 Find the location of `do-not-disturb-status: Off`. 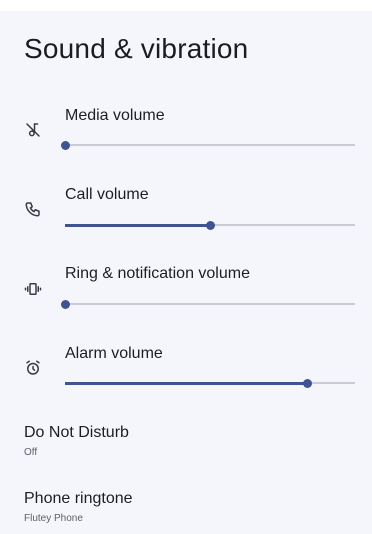

do-not-disturb-status: Off is located at coordinates (31, 452).